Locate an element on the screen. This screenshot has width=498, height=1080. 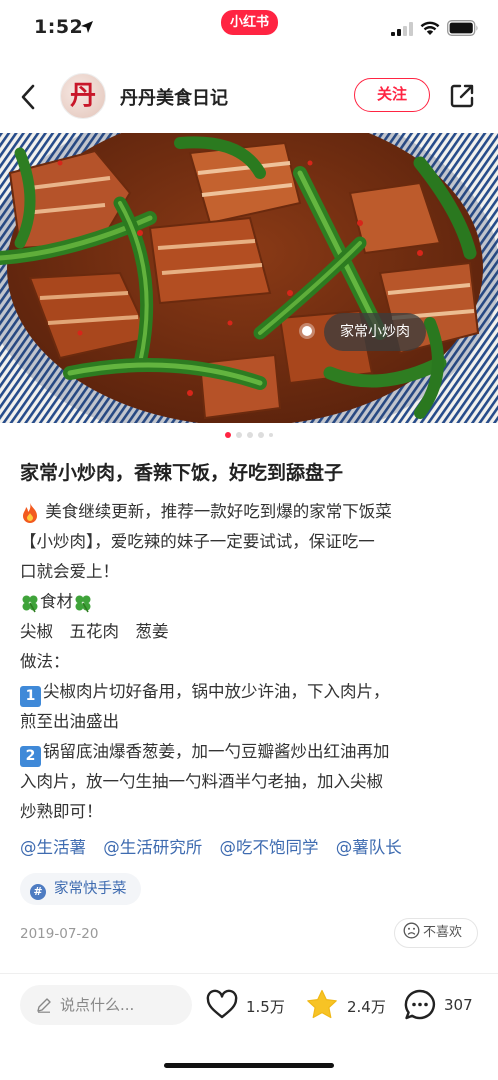
step-number-badge: 2 is located at coordinates (30, 756).